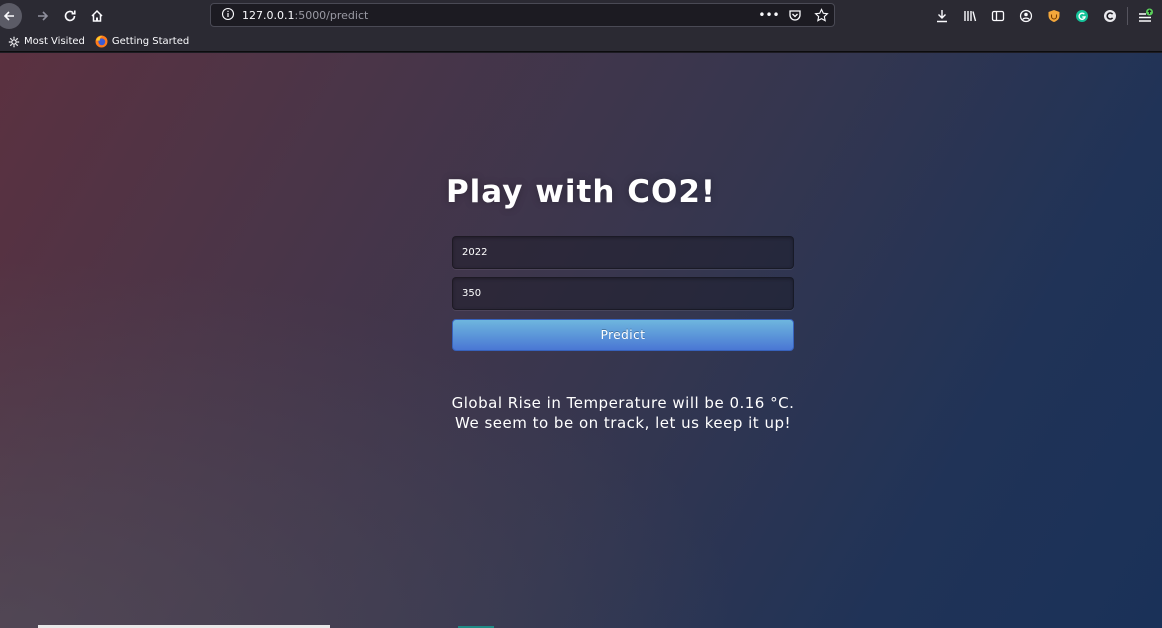 This screenshot has height=628, width=1162. What do you see at coordinates (581, 192) in the screenshot?
I see `page-title: Play with CO2!` at bounding box center [581, 192].